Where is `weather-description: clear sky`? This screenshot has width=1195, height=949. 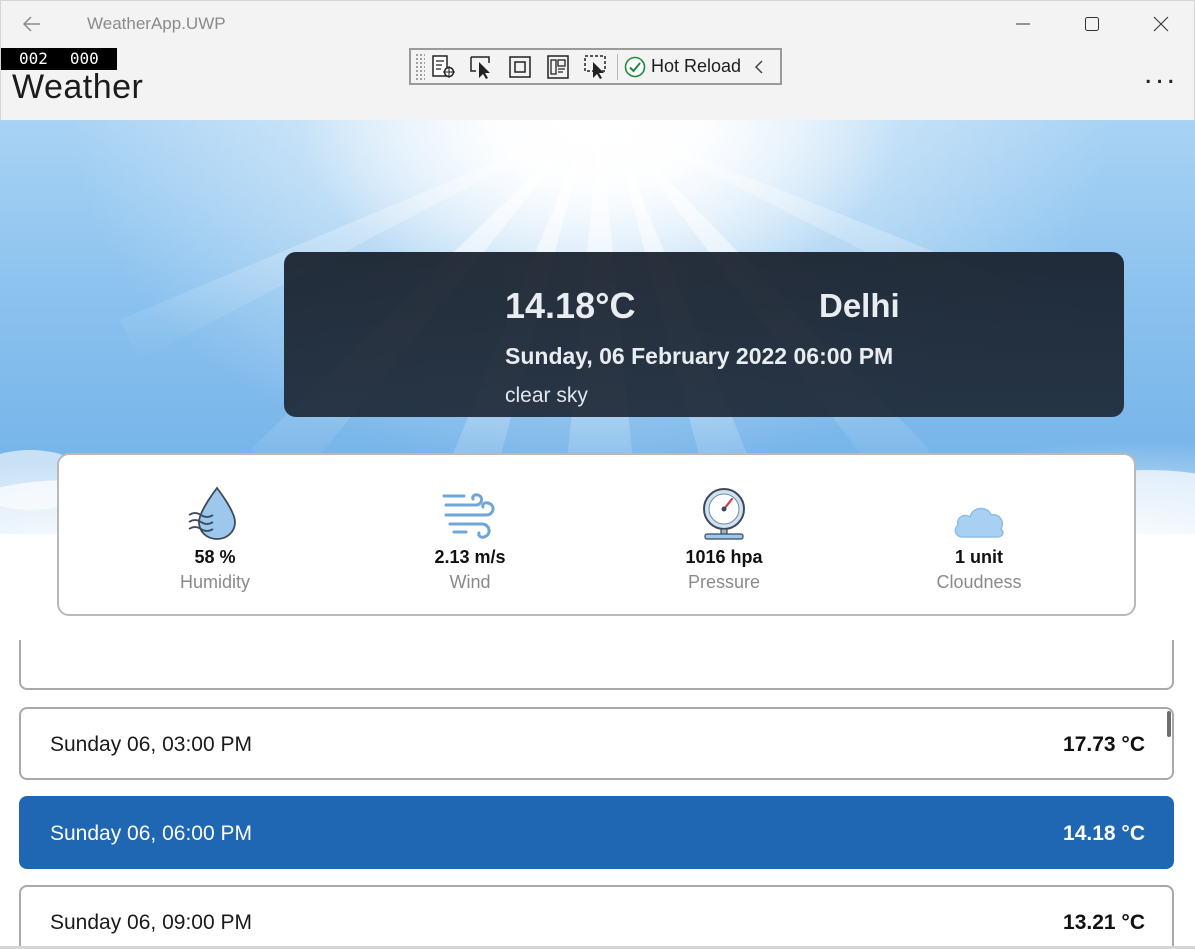
weather-description: clear sky is located at coordinates (546, 395).